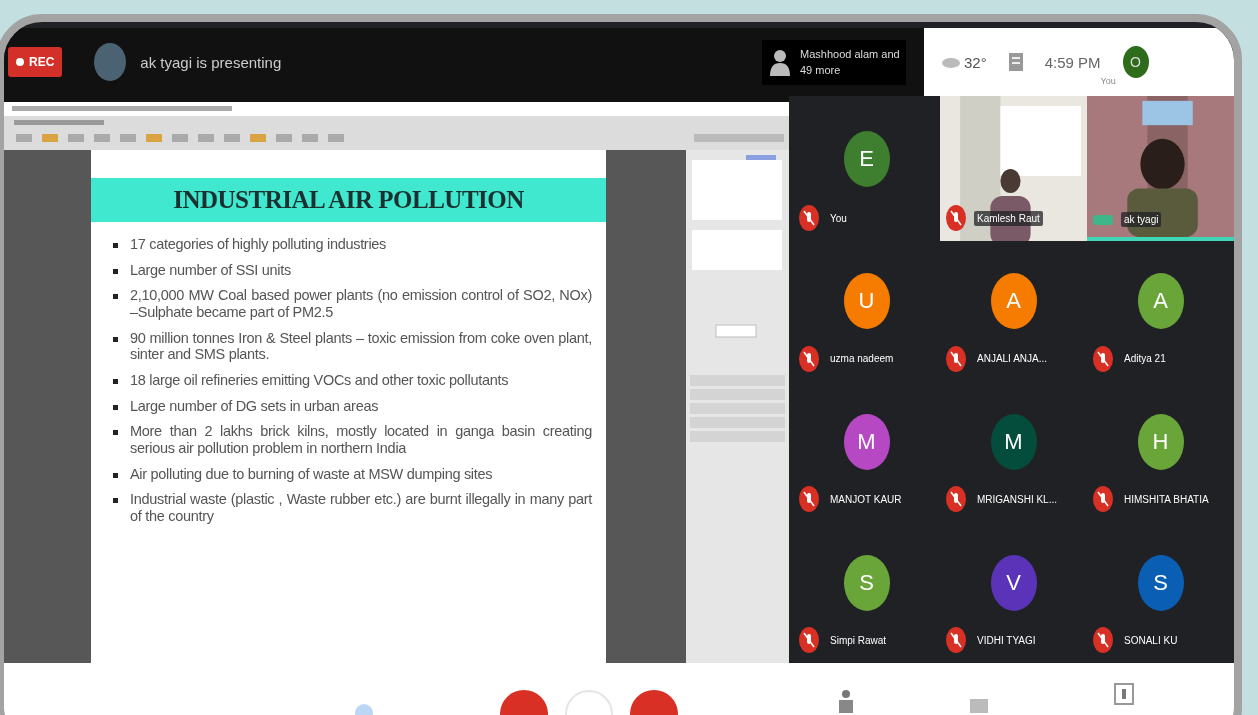 The width and height of the screenshot is (1258, 715). Describe the element at coordinates (866, 158) in the screenshot. I see `avatar: E` at that location.